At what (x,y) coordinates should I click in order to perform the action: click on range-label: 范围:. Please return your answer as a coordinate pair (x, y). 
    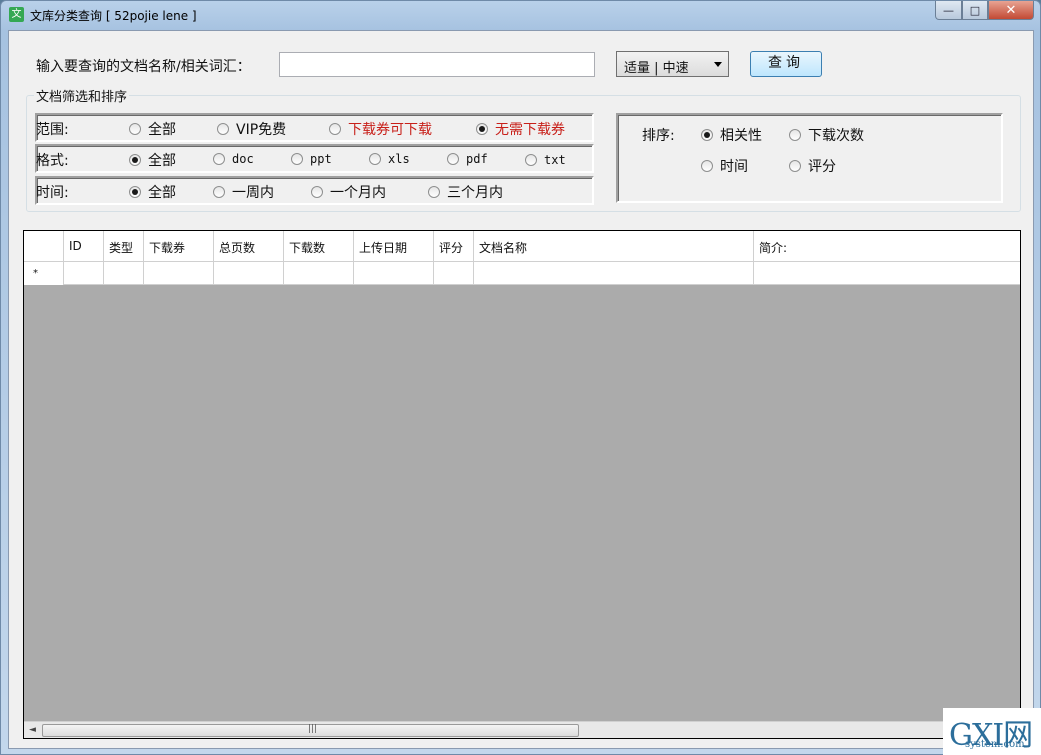
    Looking at the image, I should click on (52, 129).